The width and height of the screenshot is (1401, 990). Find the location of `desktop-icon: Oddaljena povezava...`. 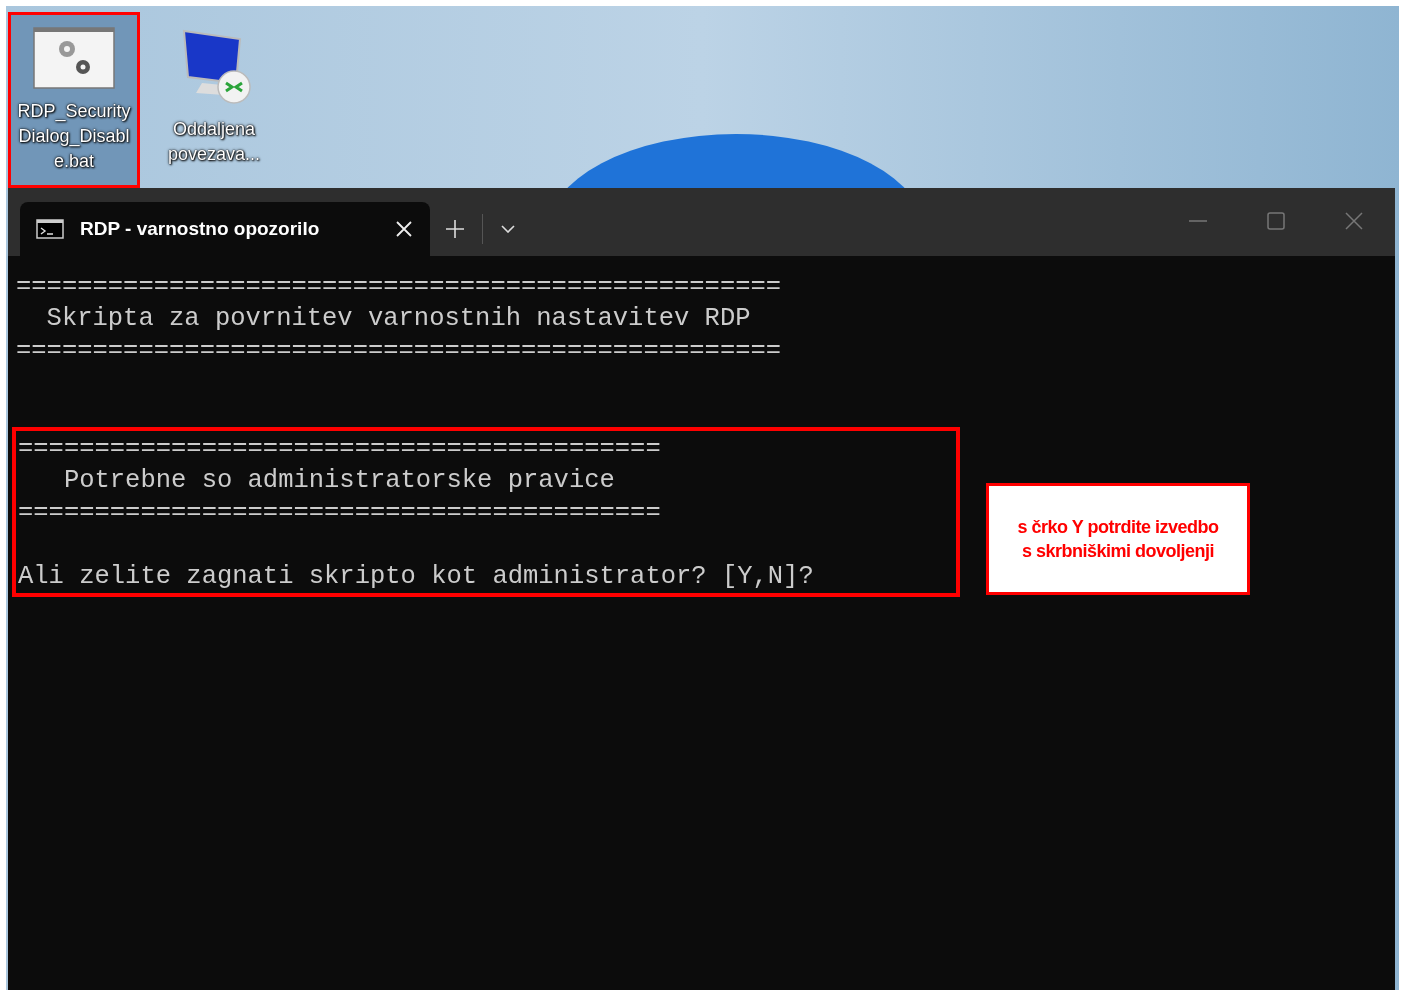

desktop-icon: Oddaljena povezava... is located at coordinates (214, 100).